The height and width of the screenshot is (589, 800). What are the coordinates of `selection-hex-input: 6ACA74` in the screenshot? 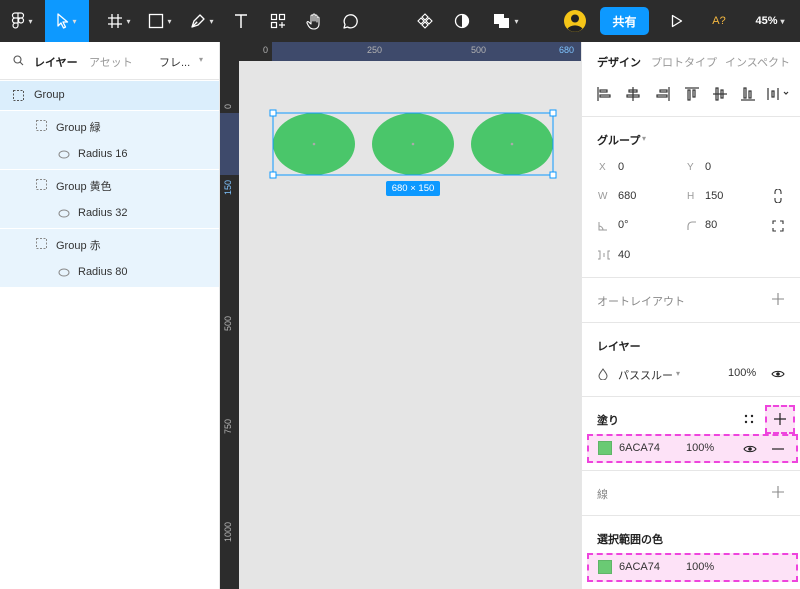 It's located at (639, 567).